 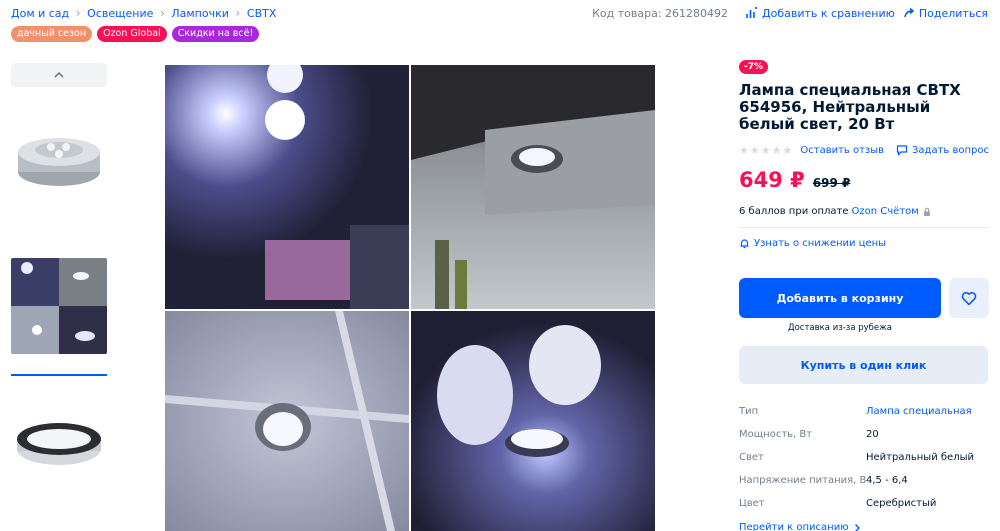 What do you see at coordinates (215, 34) in the screenshot?
I see `tag-sale: Скидки на всё!` at bounding box center [215, 34].